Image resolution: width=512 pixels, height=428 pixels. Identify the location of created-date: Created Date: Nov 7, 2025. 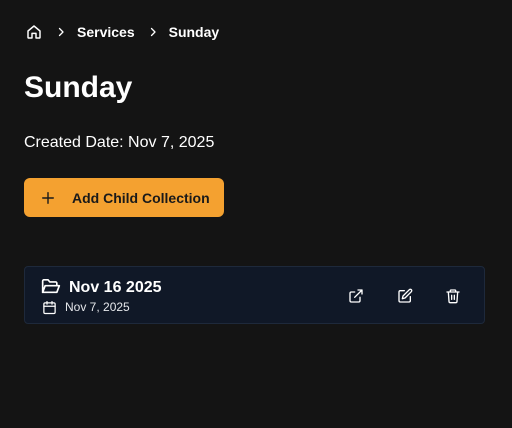
(119, 142).